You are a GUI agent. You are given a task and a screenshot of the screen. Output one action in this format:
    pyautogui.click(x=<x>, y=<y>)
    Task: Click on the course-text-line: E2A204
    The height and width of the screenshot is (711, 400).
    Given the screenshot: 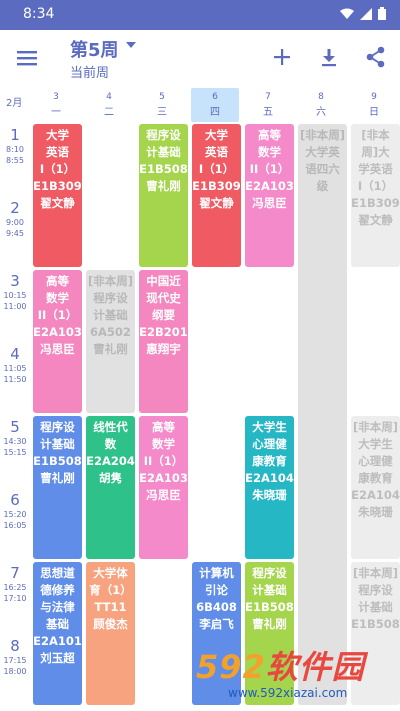 What is the action you would take?
    pyautogui.click(x=110, y=461)
    